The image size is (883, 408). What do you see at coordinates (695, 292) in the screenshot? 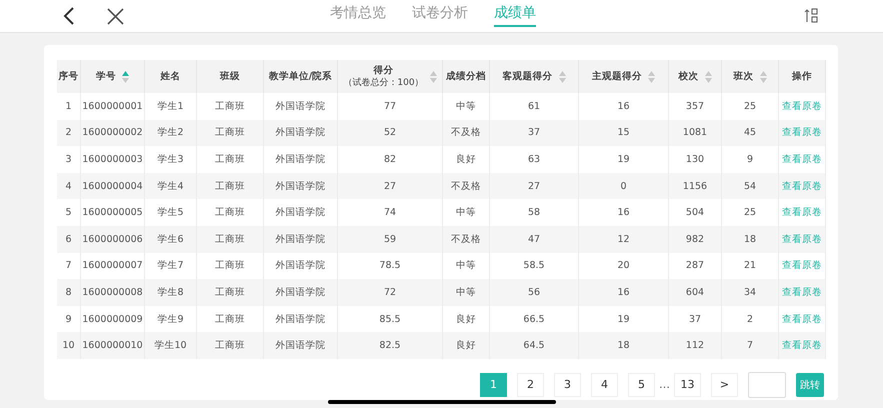
I see `table-cell: 604` at bounding box center [695, 292].